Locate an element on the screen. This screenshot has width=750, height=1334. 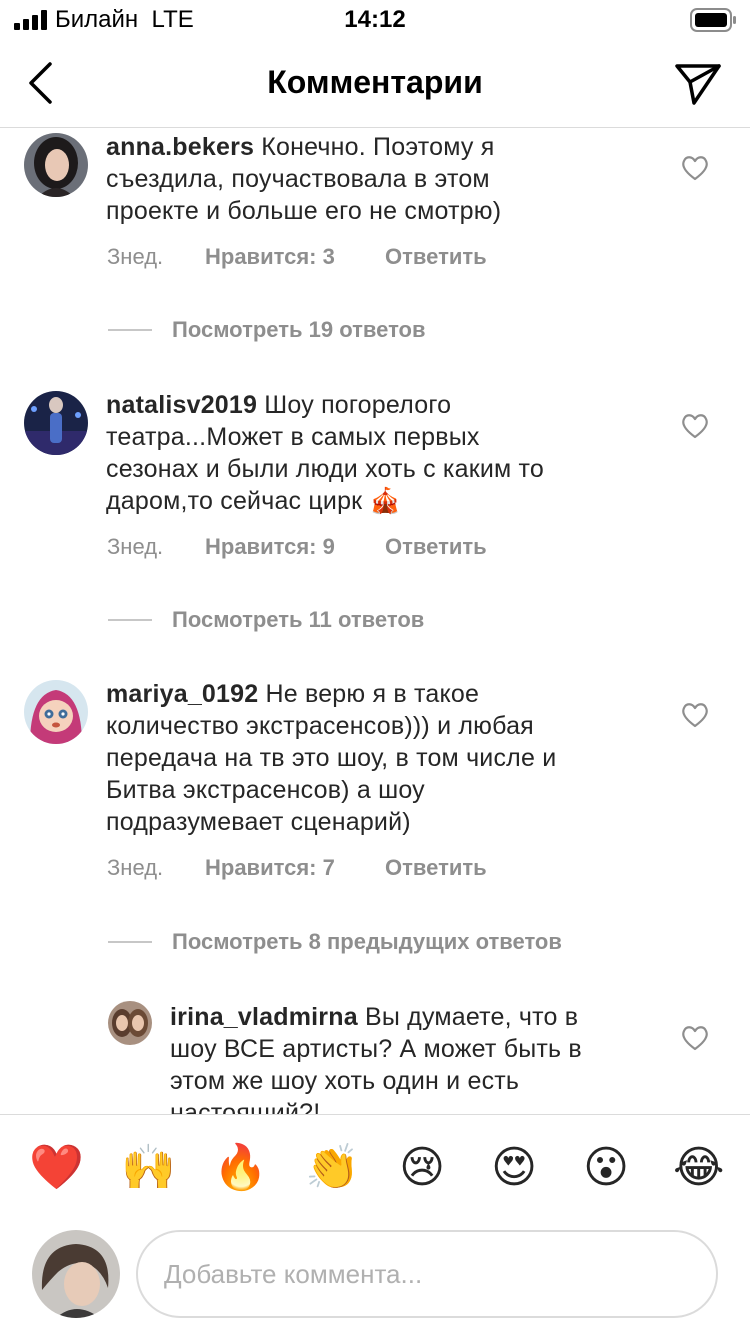
status-time: 14:12 is located at coordinates (375, 19).